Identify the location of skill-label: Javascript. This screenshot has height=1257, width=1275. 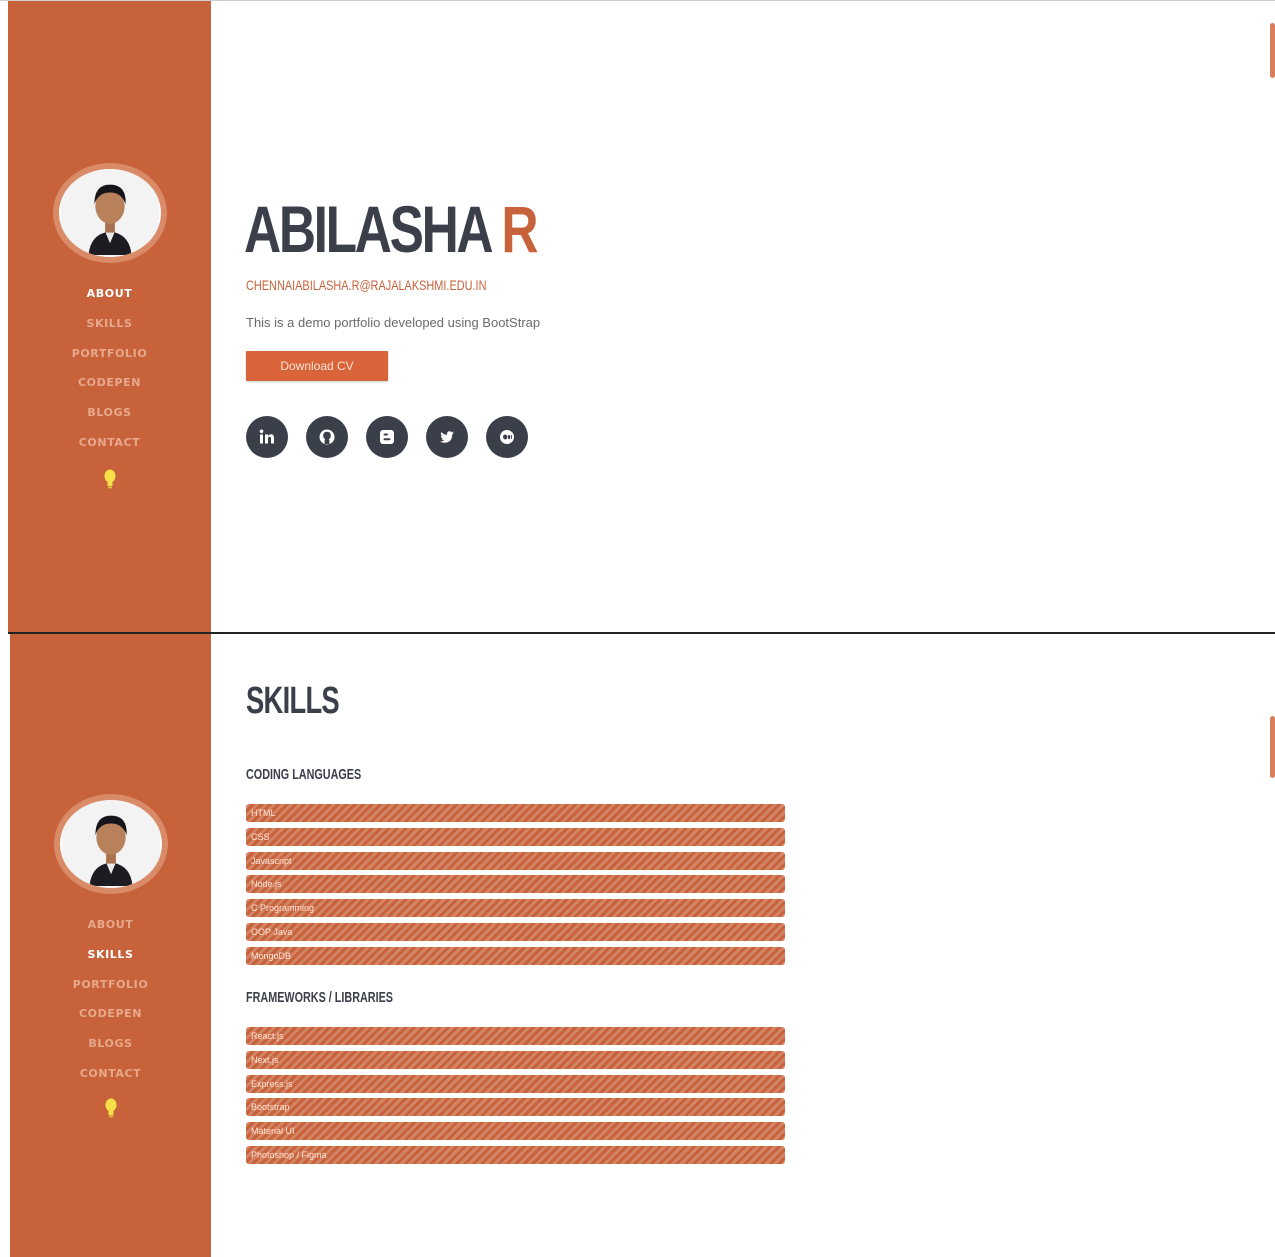
(271, 860).